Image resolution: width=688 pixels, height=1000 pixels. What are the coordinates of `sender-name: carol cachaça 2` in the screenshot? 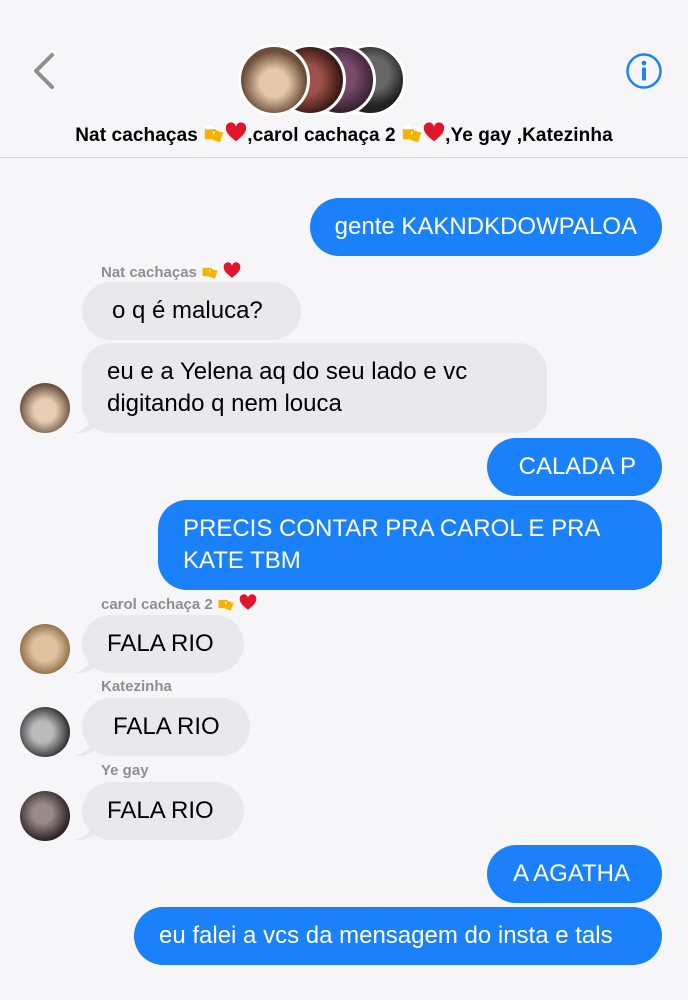 It's located at (179, 603).